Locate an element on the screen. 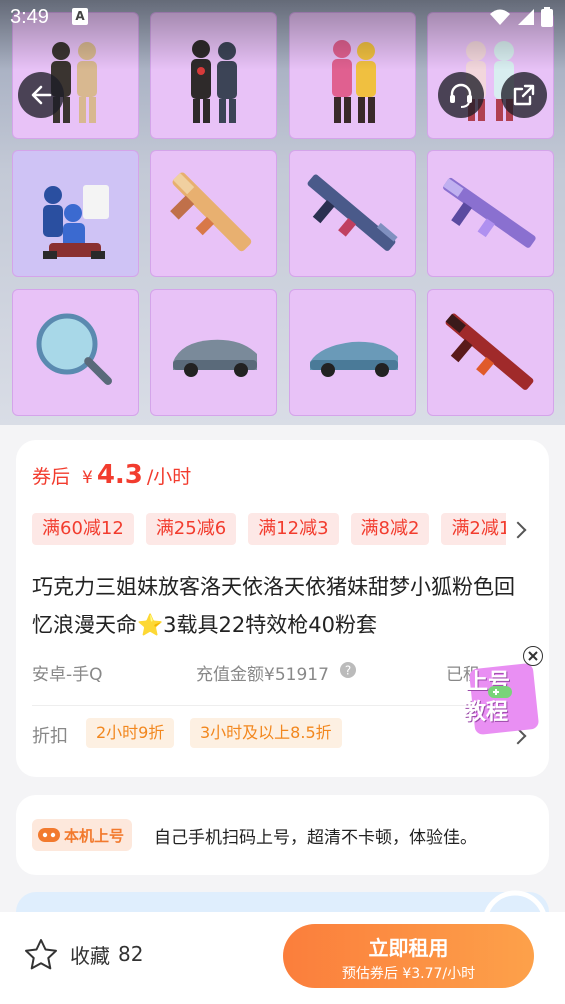 The width and height of the screenshot is (565, 1004). divider is located at coordinates (282, 705).